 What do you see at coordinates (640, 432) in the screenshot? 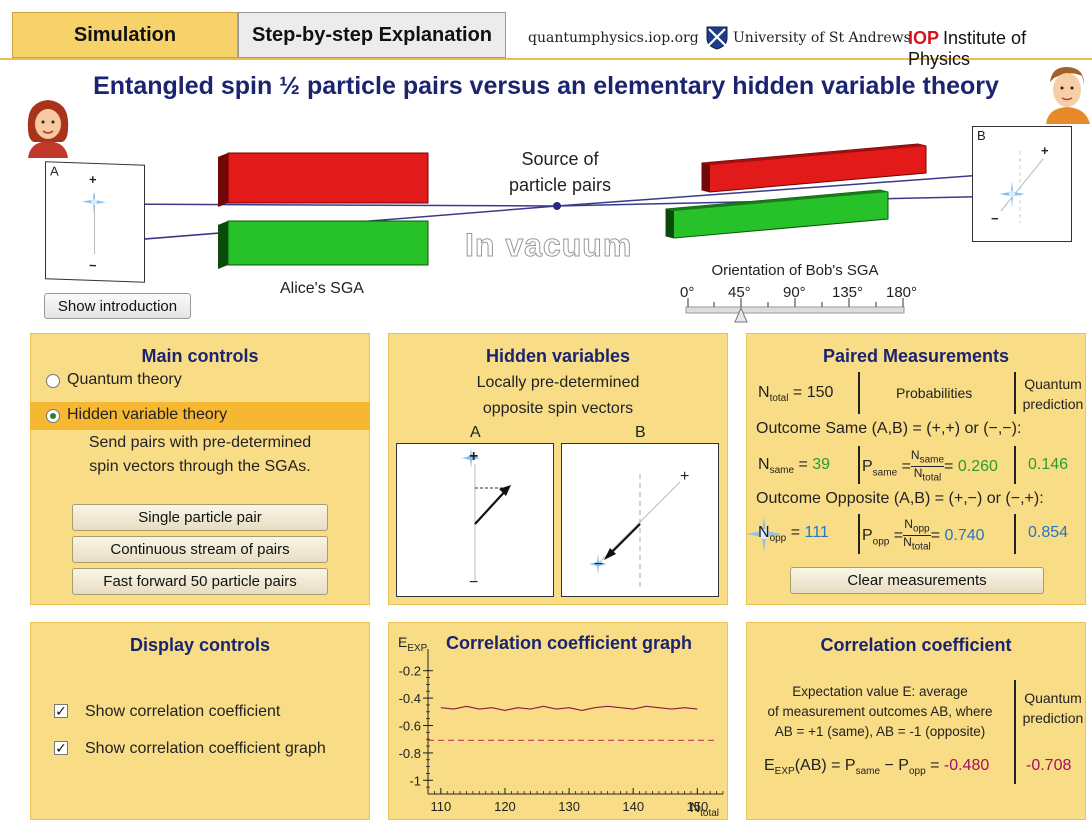
I see `hidden-label-b: B` at bounding box center [640, 432].